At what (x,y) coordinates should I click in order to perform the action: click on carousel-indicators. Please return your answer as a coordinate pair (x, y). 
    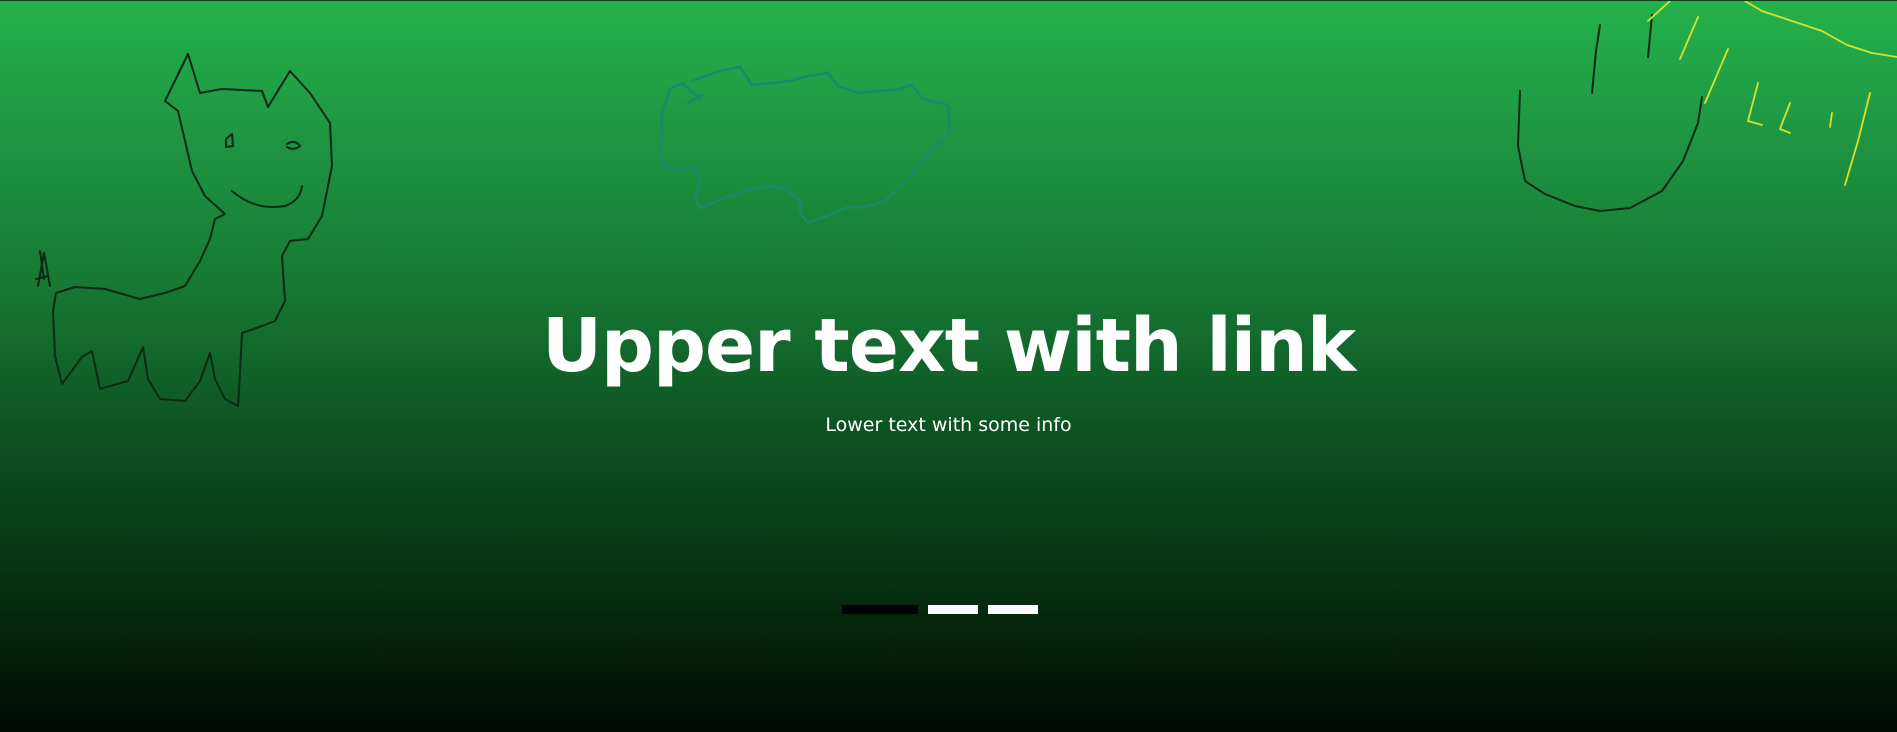
    Looking at the image, I should click on (948, 609).